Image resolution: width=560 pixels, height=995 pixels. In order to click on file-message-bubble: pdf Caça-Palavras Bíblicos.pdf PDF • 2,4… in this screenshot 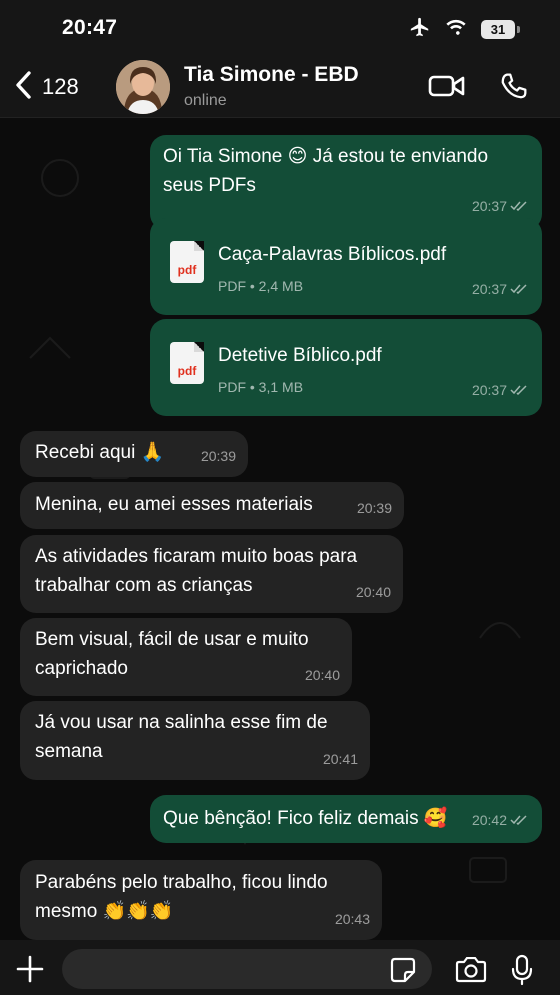, I will do `click(346, 266)`.